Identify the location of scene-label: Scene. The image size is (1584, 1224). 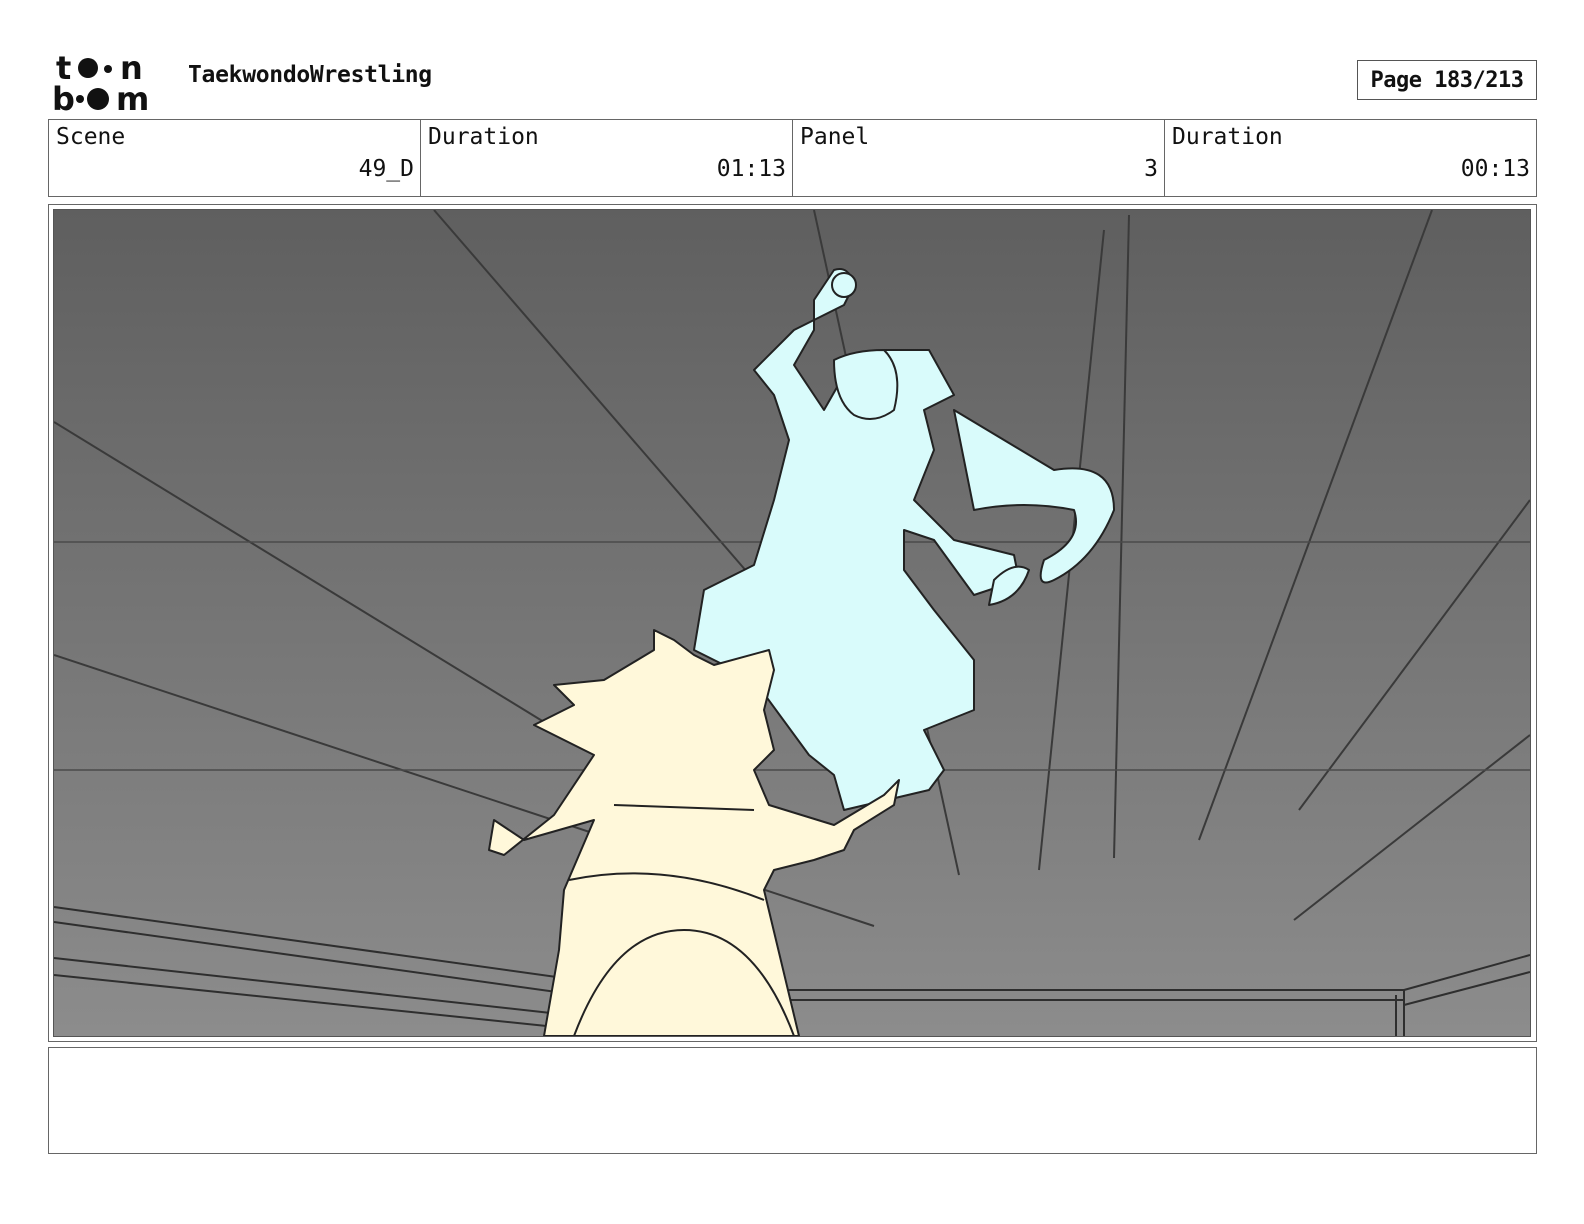
(91, 137).